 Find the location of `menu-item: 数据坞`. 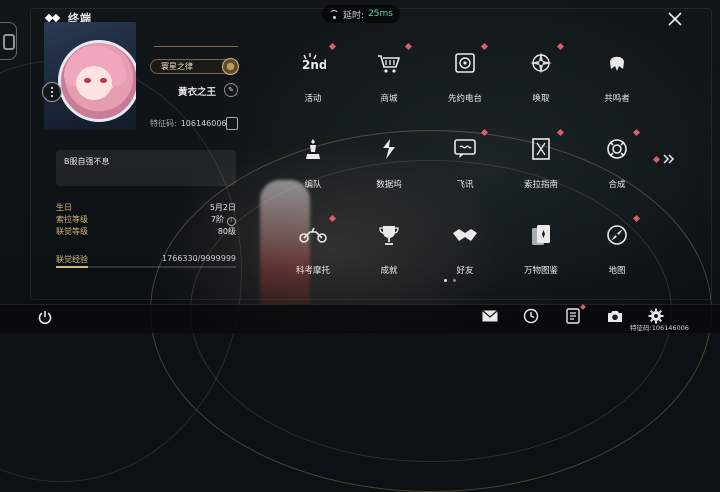

menu-item: 数据坞 is located at coordinates (389, 163).